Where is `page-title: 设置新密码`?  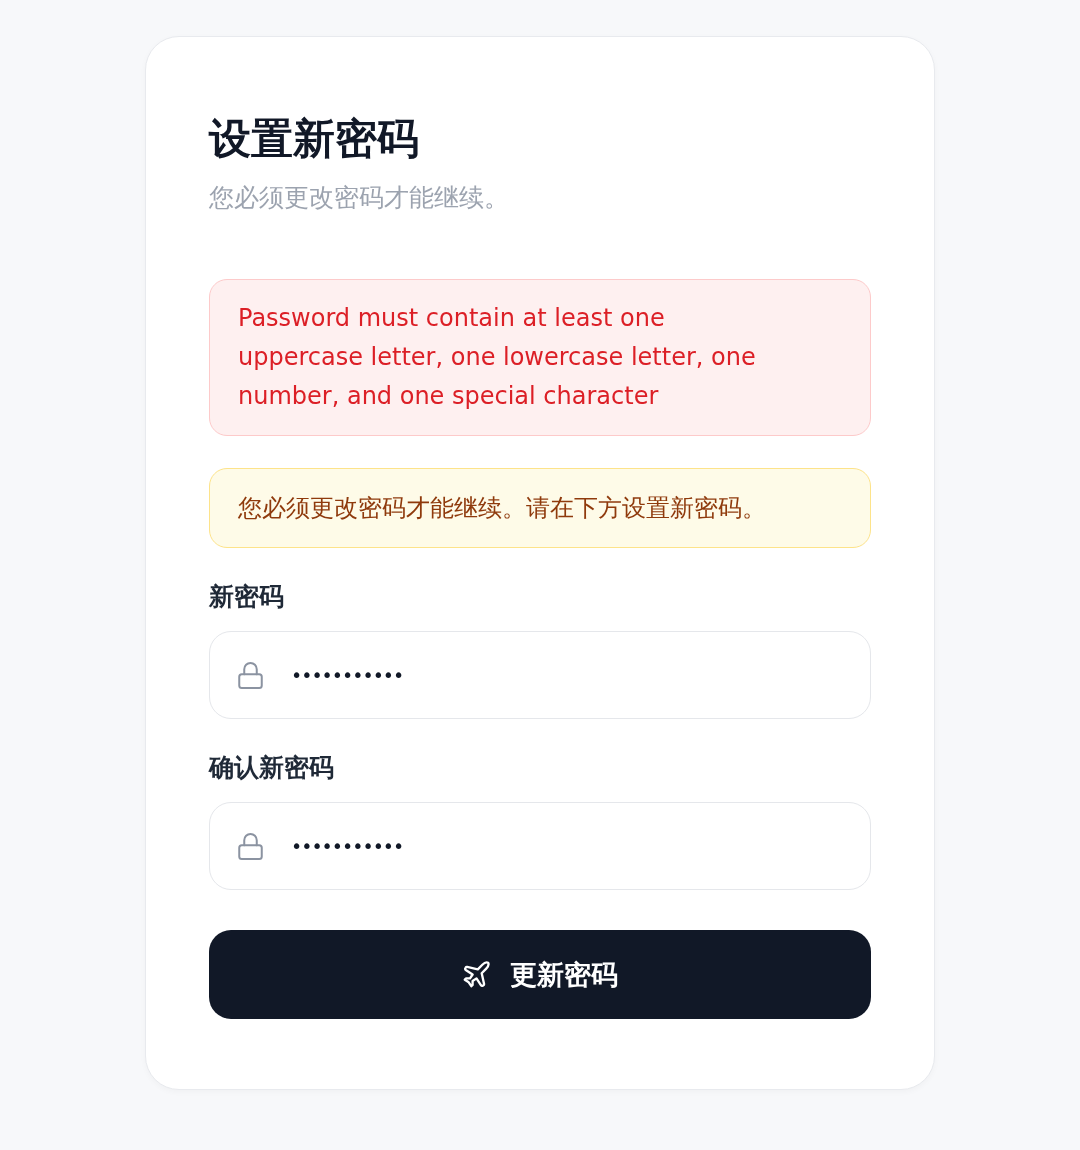
page-title: 设置新密码 is located at coordinates (314, 139).